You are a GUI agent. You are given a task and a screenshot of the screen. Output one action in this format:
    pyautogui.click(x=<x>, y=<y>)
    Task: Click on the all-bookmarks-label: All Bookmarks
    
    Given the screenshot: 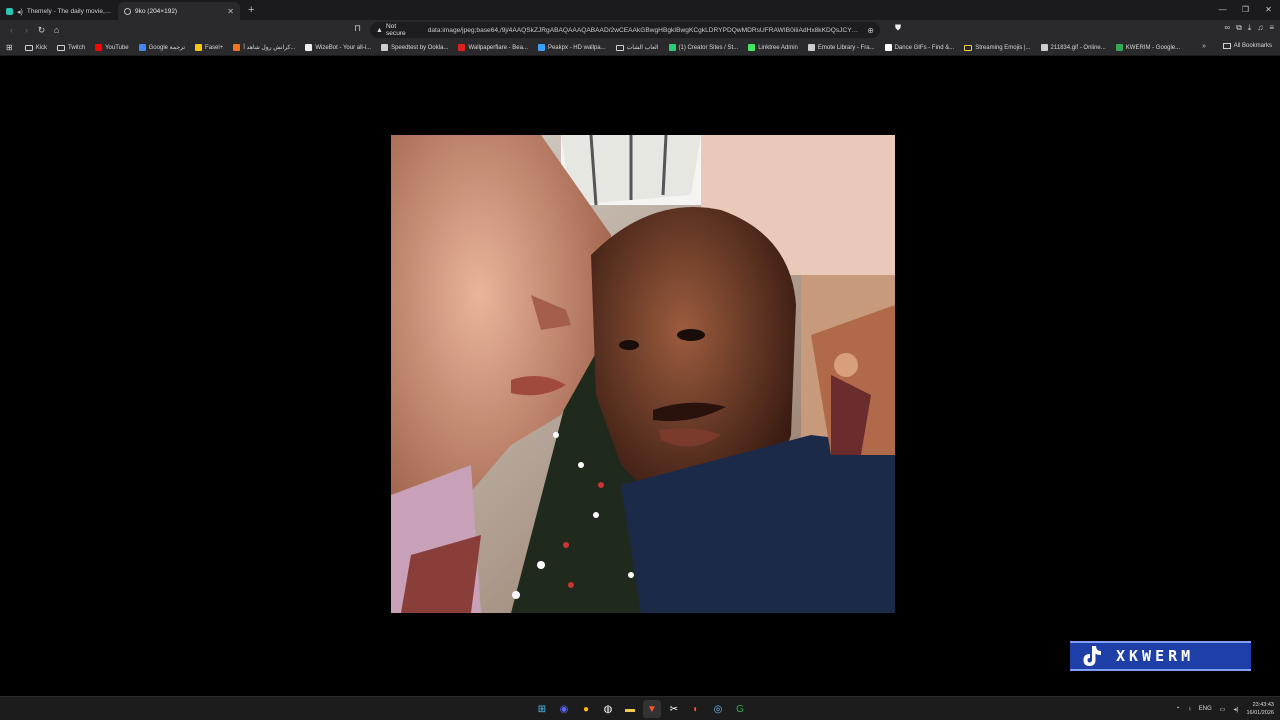 What is the action you would take?
    pyautogui.click(x=1252, y=46)
    